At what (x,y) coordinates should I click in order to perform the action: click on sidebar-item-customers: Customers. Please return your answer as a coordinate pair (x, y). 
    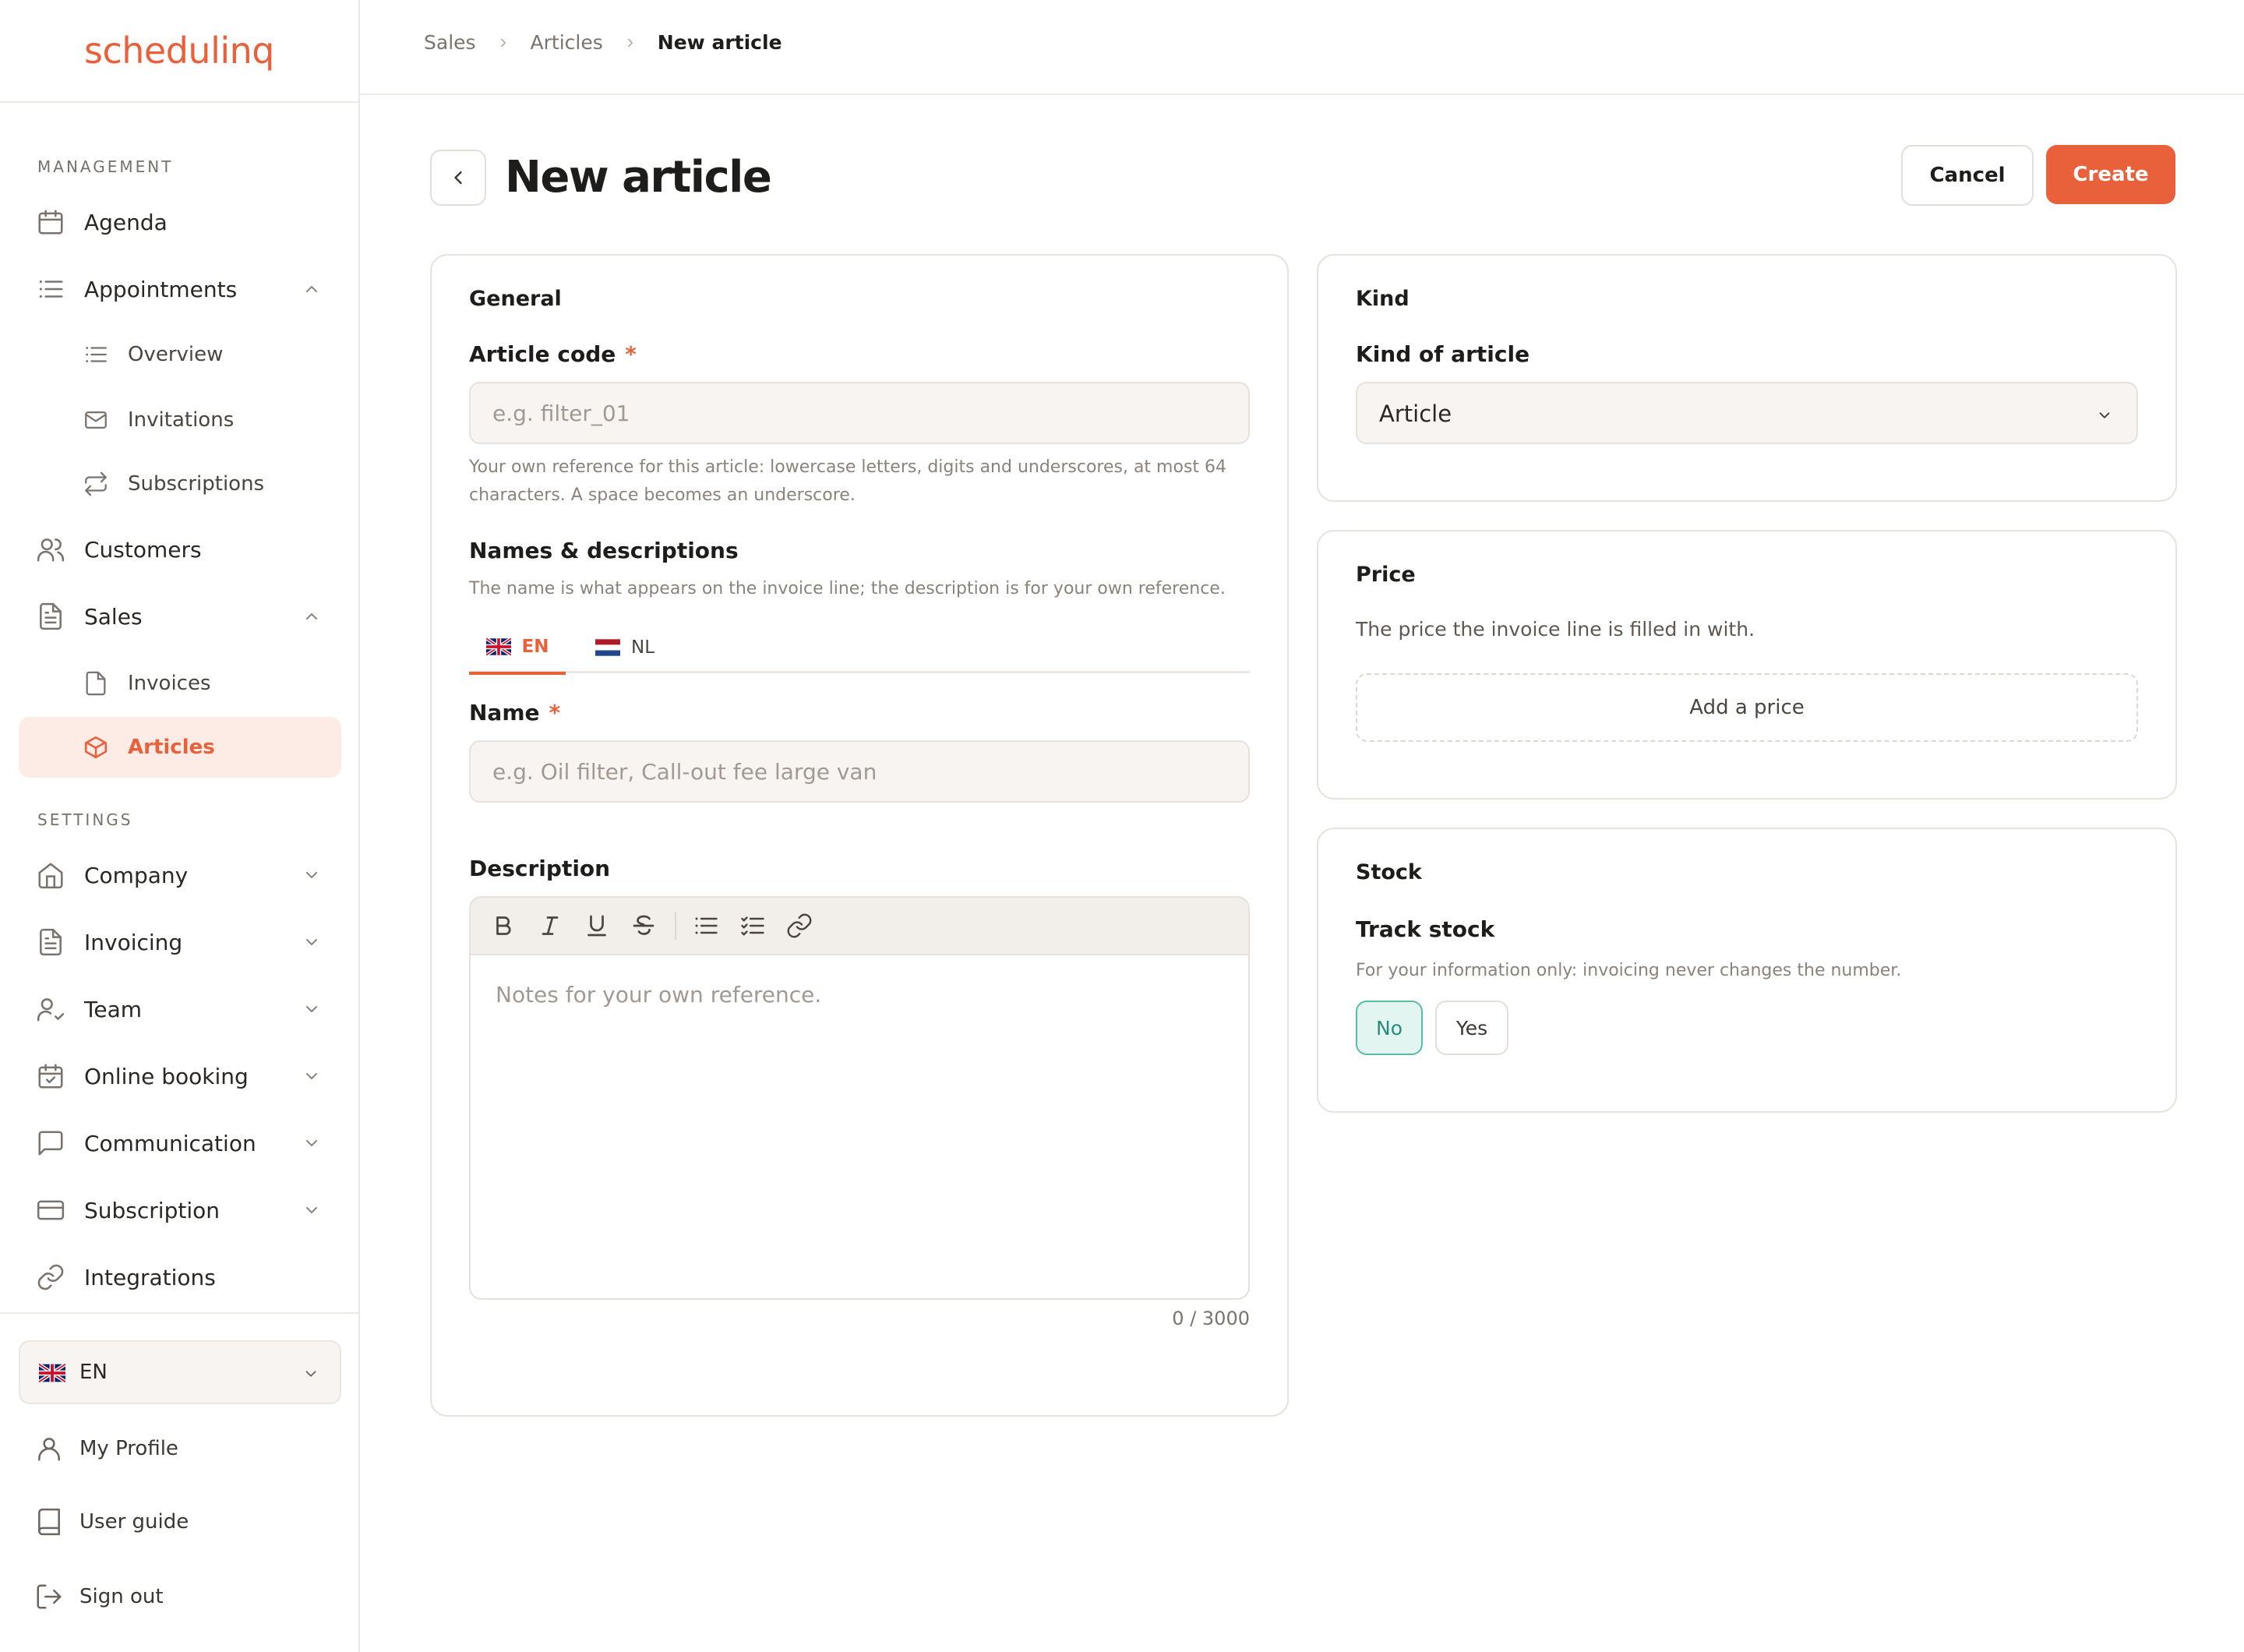
    Looking at the image, I should click on (180, 549).